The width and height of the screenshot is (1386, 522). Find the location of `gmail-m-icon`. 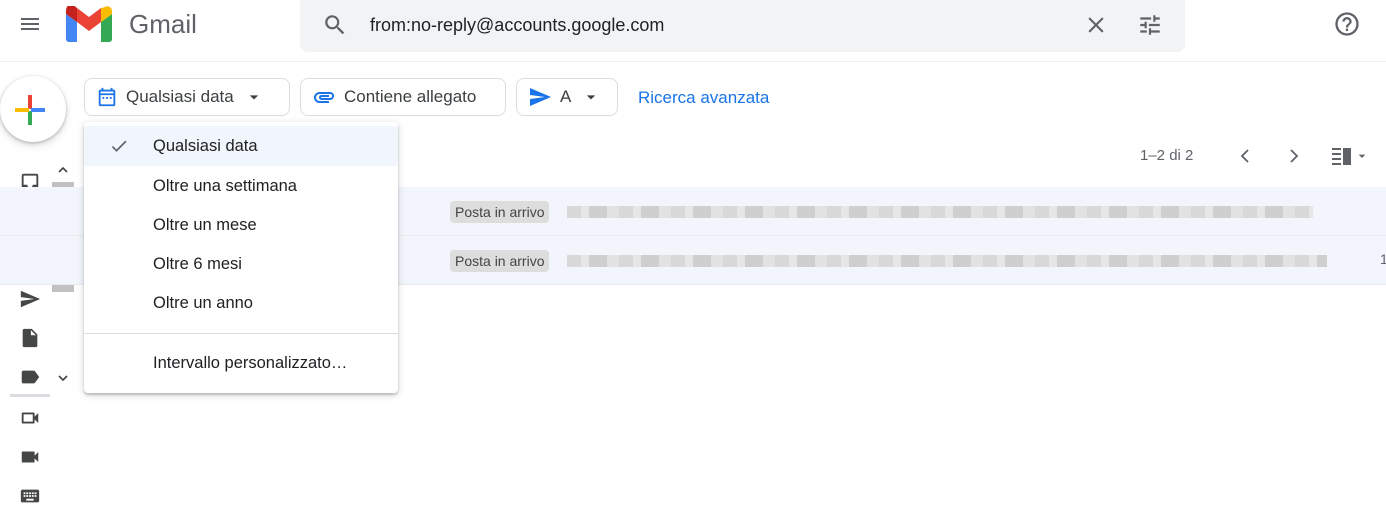

gmail-m-icon is located at coordinates (89, 23).